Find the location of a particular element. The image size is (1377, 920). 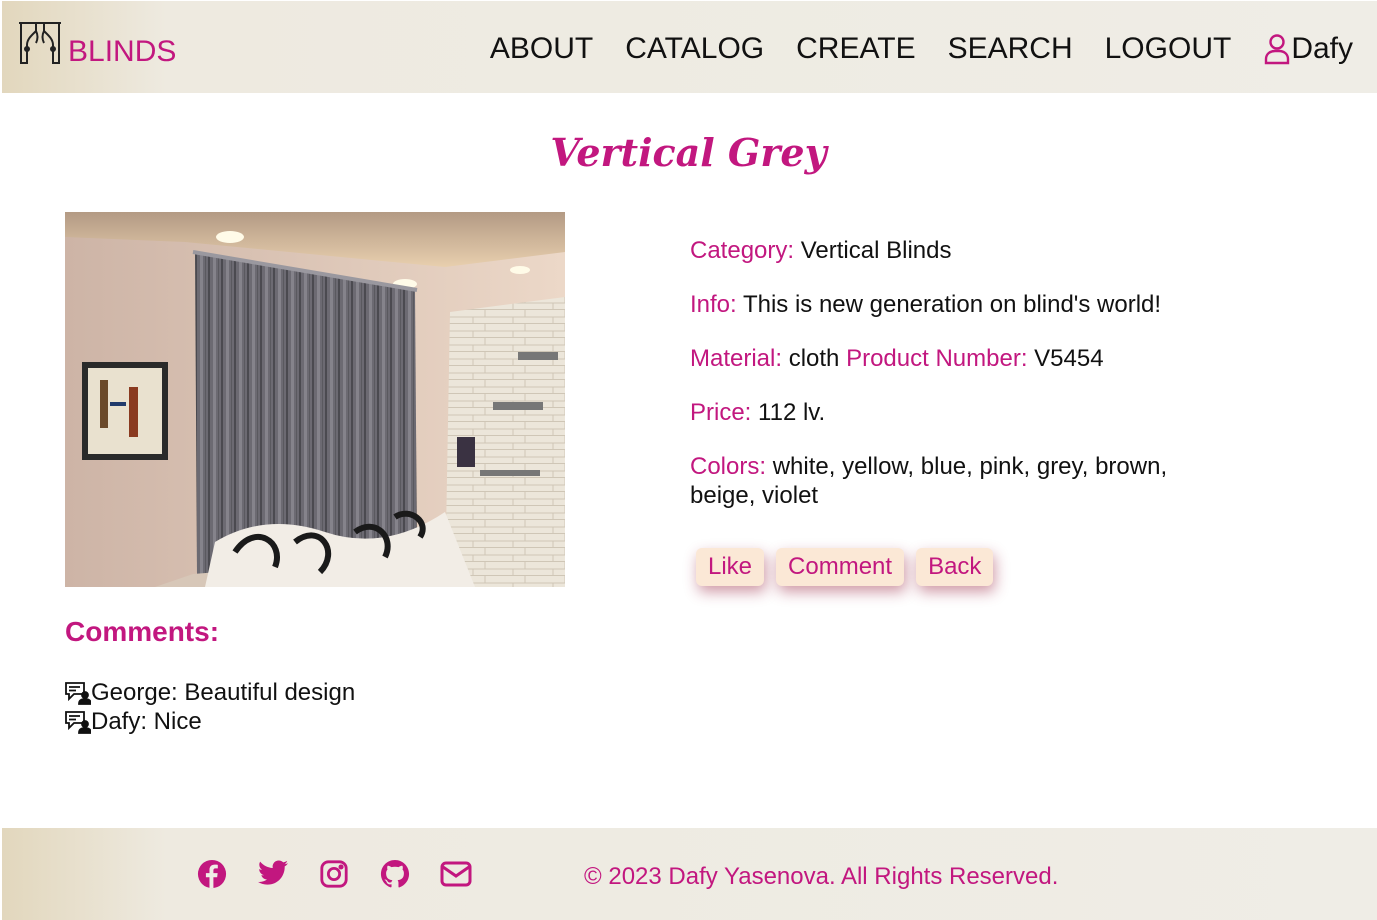

action-buttons: Like Comment Back is located at coordinates (850, 567).